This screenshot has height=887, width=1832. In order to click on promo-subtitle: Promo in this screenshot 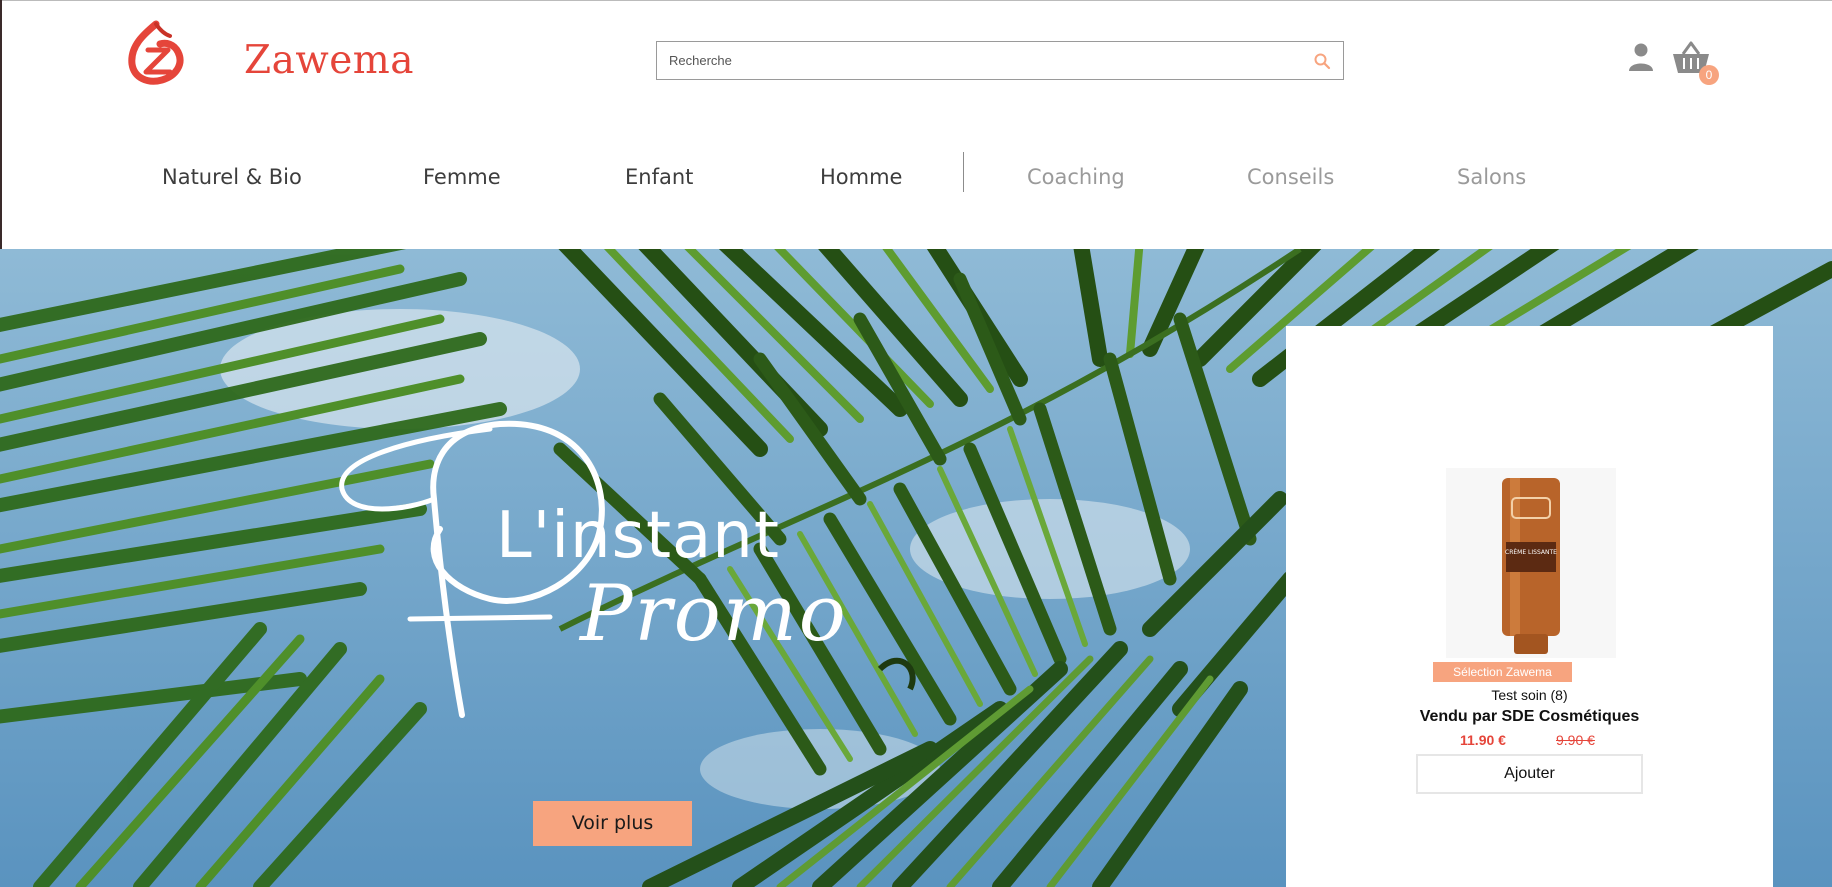, I will do `click(714, 614)`.